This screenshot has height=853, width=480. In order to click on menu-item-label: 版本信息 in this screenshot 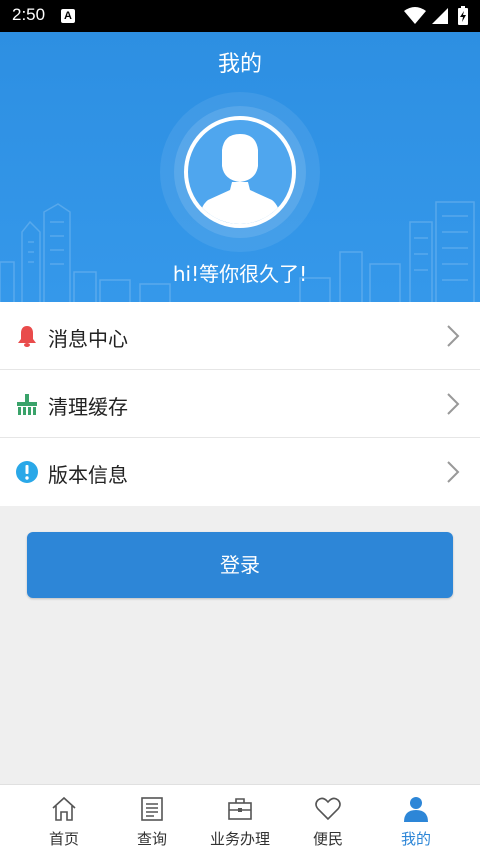, I will do `click(88, 475)`.